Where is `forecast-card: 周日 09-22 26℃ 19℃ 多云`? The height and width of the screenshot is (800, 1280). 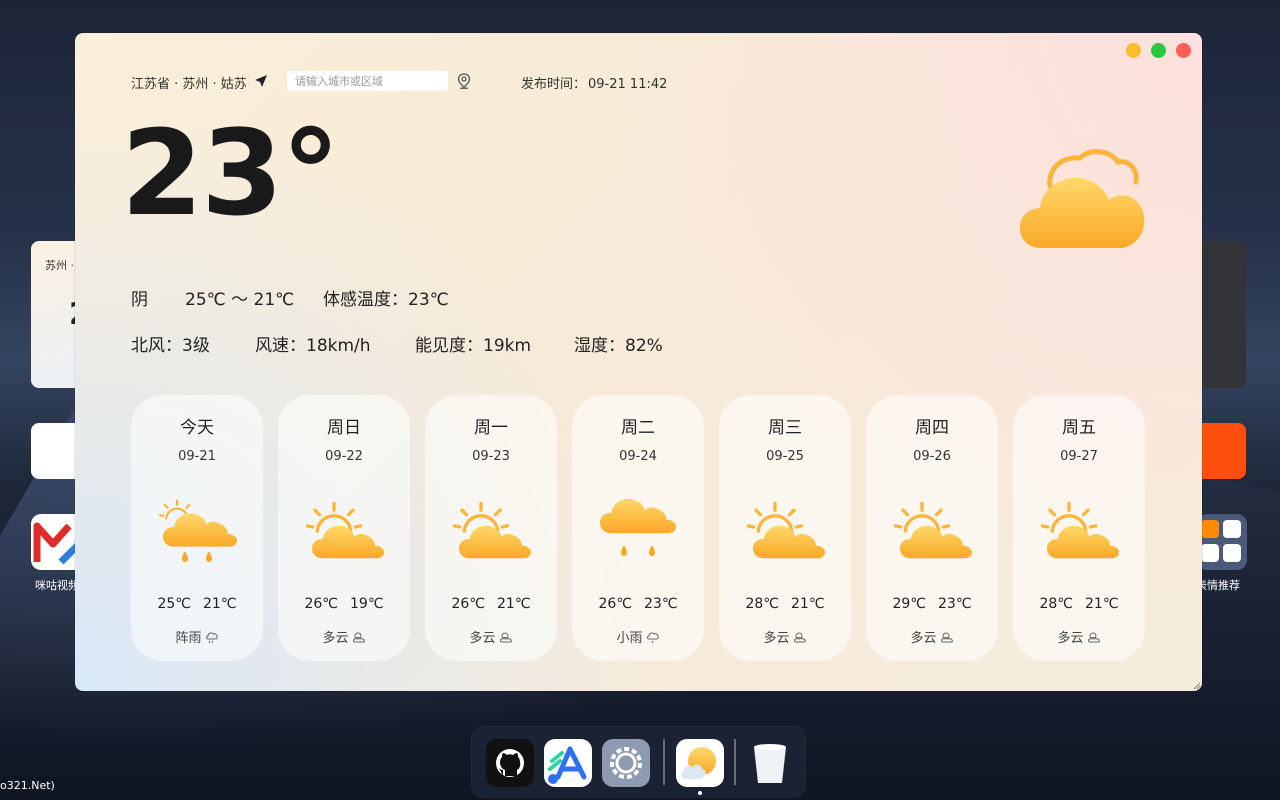
forecast-card: 周日 09-22 26℃ 19℃ 多云 is located at coordinates (344, 528).